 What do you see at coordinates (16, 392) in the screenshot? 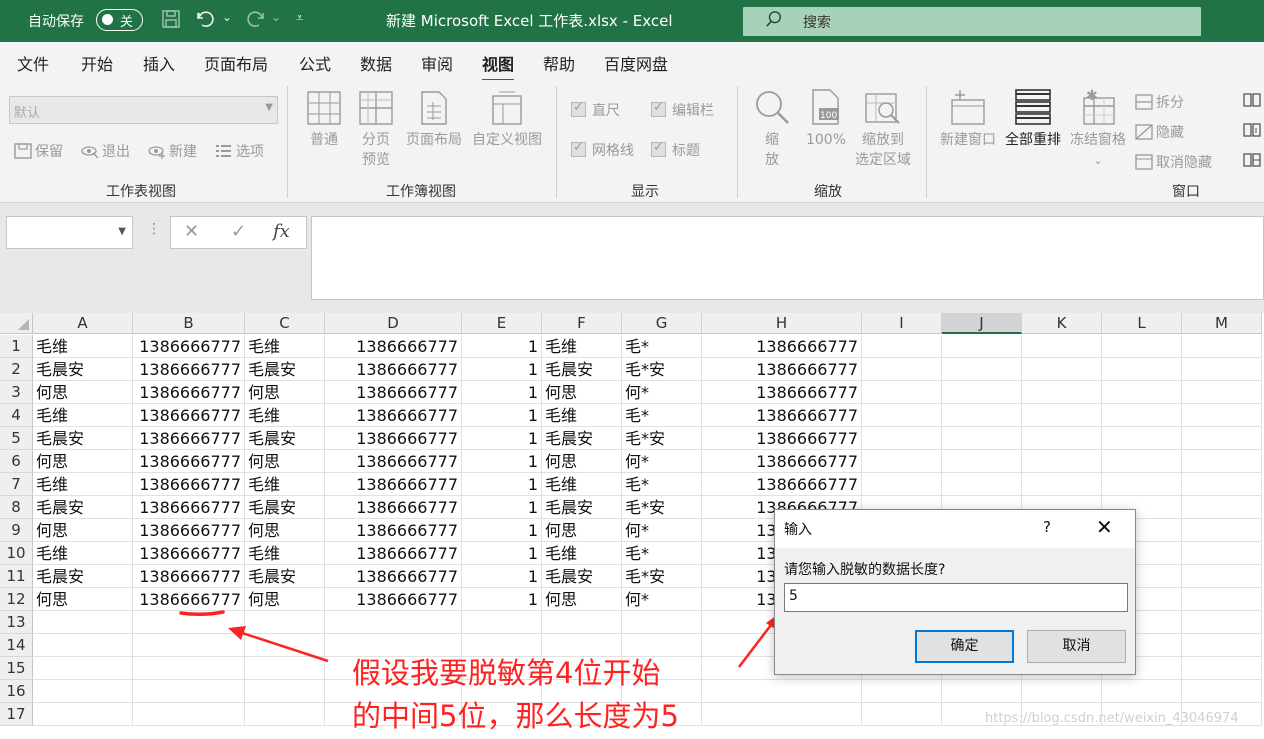
I see `row-header-3: 3` at bounding box center [16, 392].